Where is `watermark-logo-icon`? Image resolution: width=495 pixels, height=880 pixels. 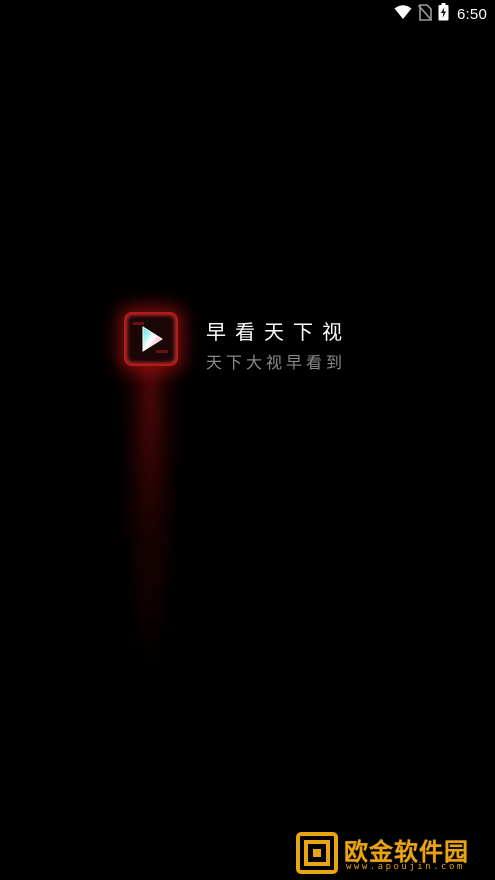
watermark-logo-icon is located at coordinates (317, 853).